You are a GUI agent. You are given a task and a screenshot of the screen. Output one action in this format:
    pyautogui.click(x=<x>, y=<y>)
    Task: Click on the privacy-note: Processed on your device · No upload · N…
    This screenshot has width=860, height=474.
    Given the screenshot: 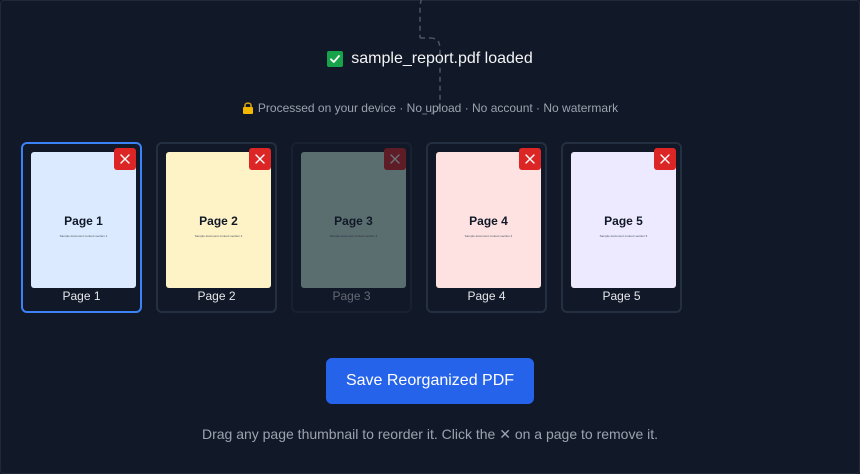 What is the action you would take?
    pyautogui.click(x=430, y=108)
    